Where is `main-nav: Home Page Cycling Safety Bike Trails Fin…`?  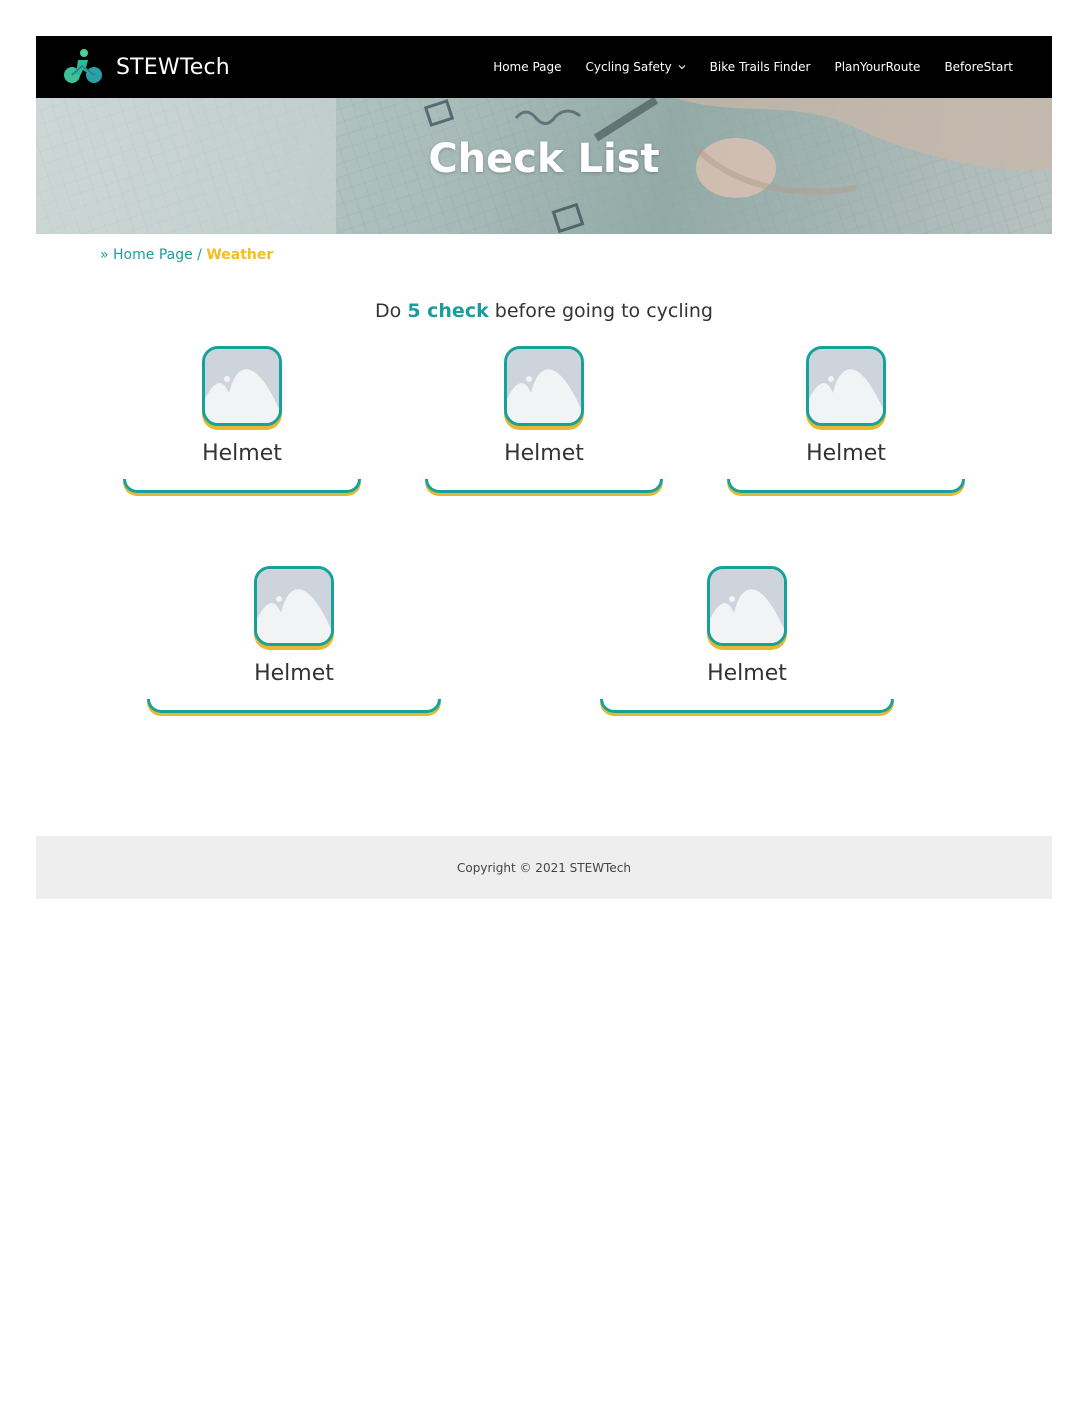 main-nav: Home Page Cycling Safety Bike Trails Fin… is located at coordinates (753, 67).